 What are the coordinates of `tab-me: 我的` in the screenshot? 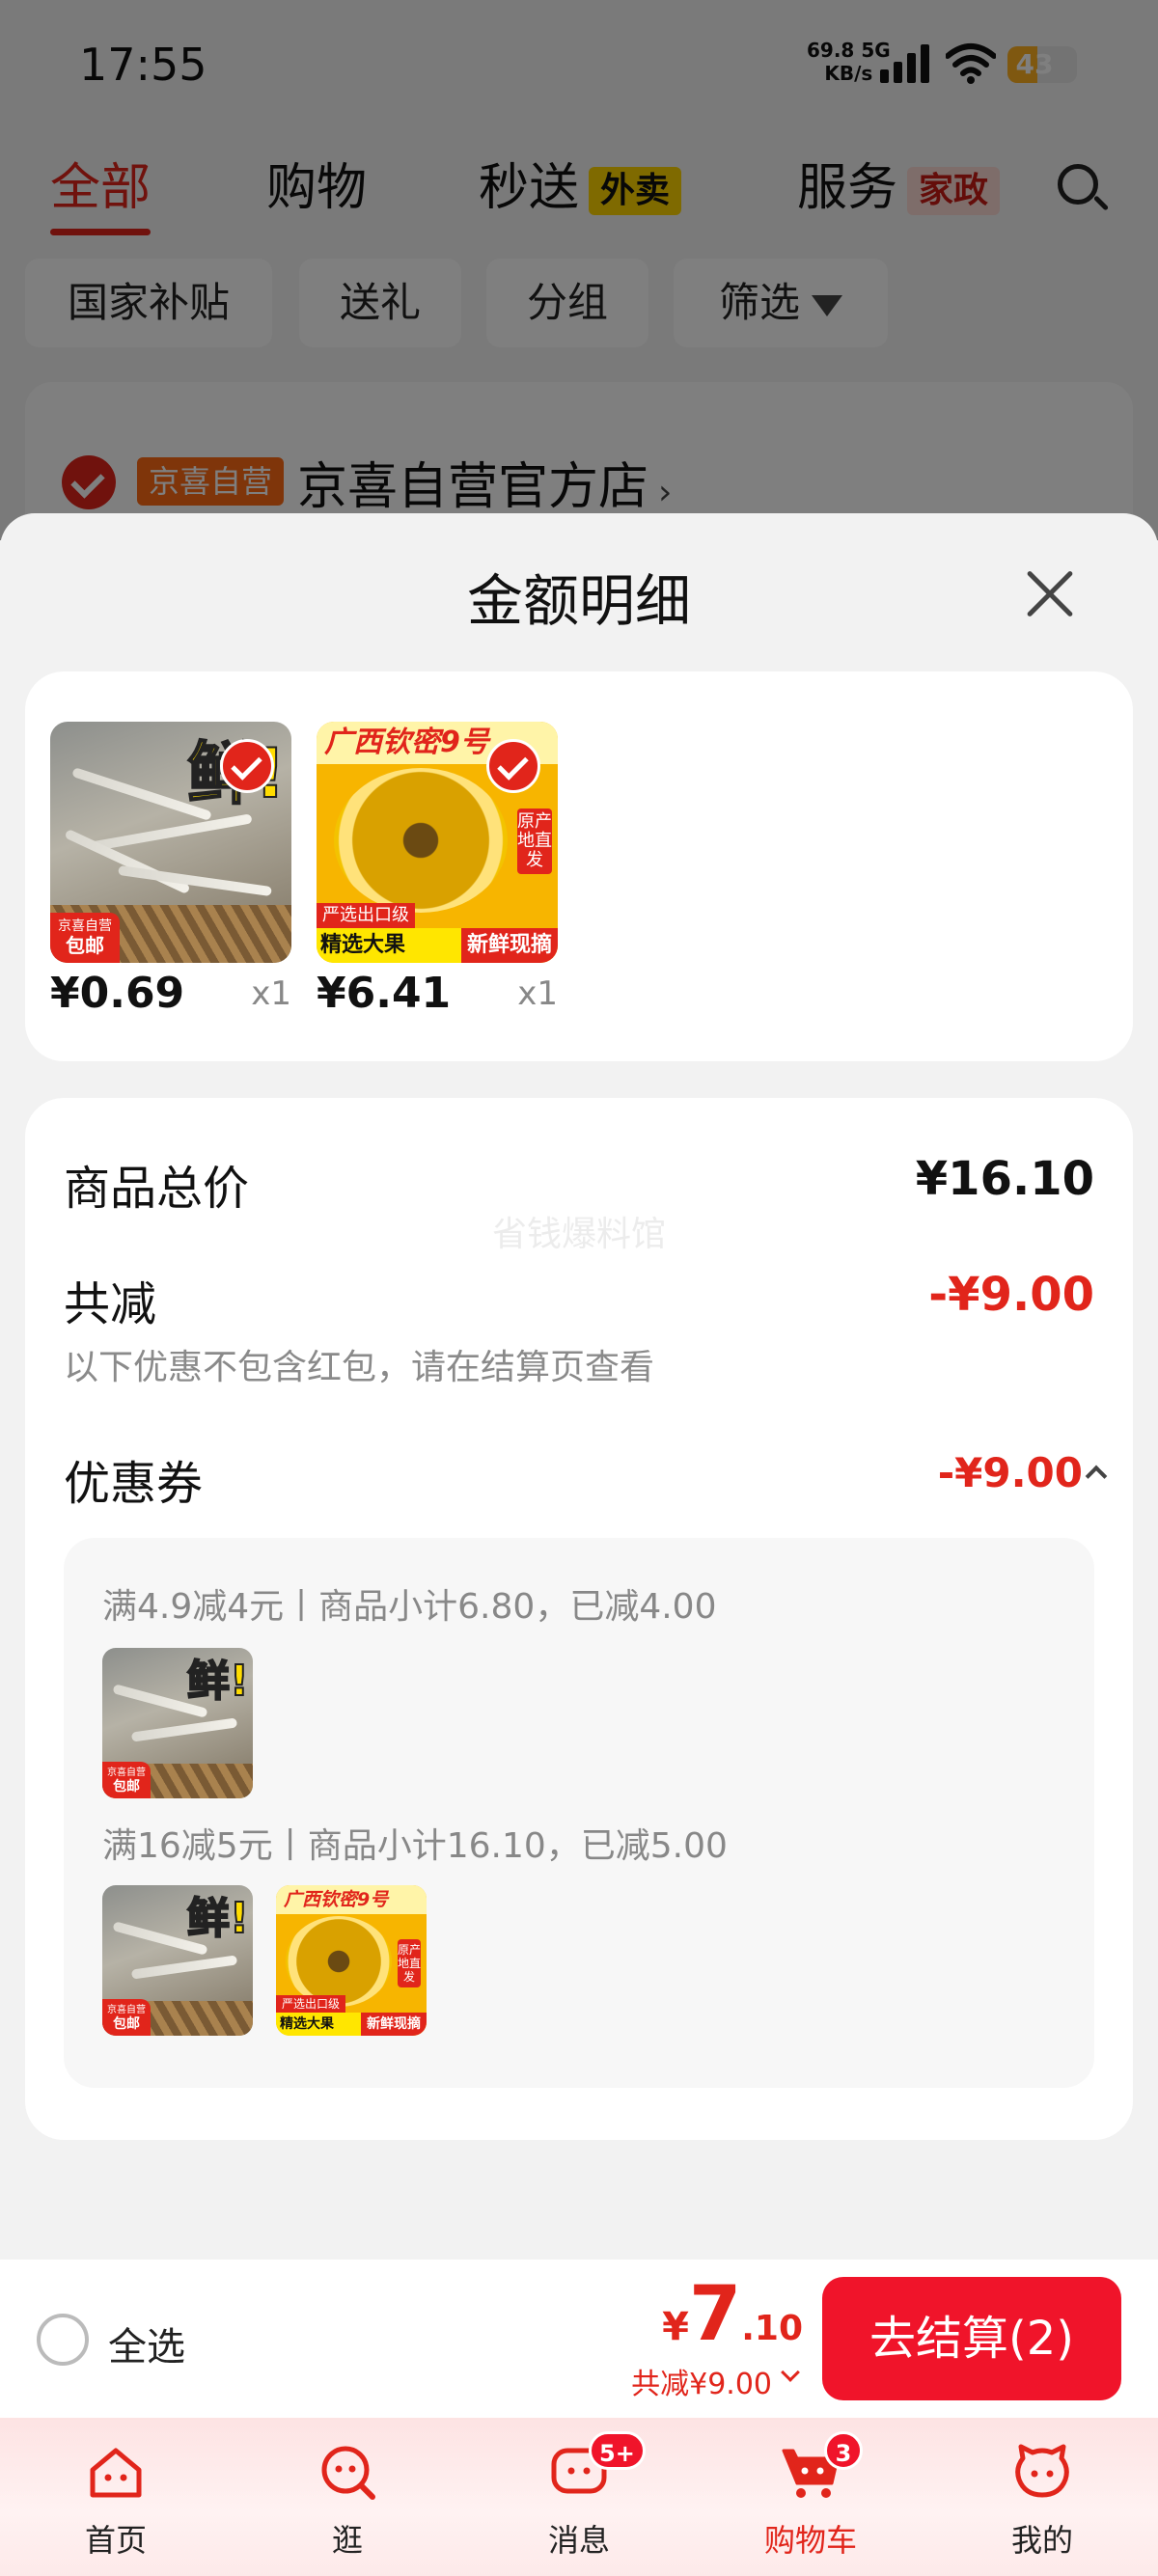 It's located at (1042, 2497).